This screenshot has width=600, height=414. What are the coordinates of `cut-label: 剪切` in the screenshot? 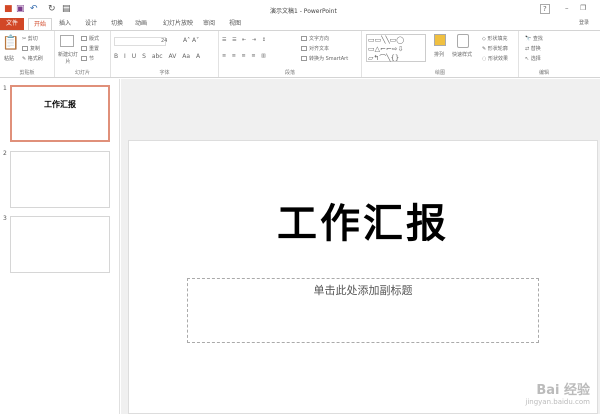 It's located at (32, 39).